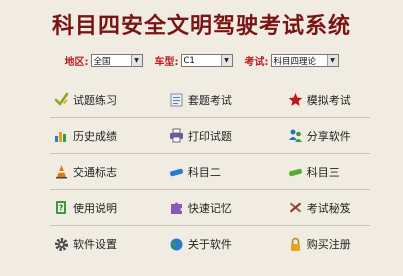 The height and width of the screenshot is (276, 403). Describe the element at coordinates (95, 136) in the screenshot. I see `history-label: 历史成绩` at that location.